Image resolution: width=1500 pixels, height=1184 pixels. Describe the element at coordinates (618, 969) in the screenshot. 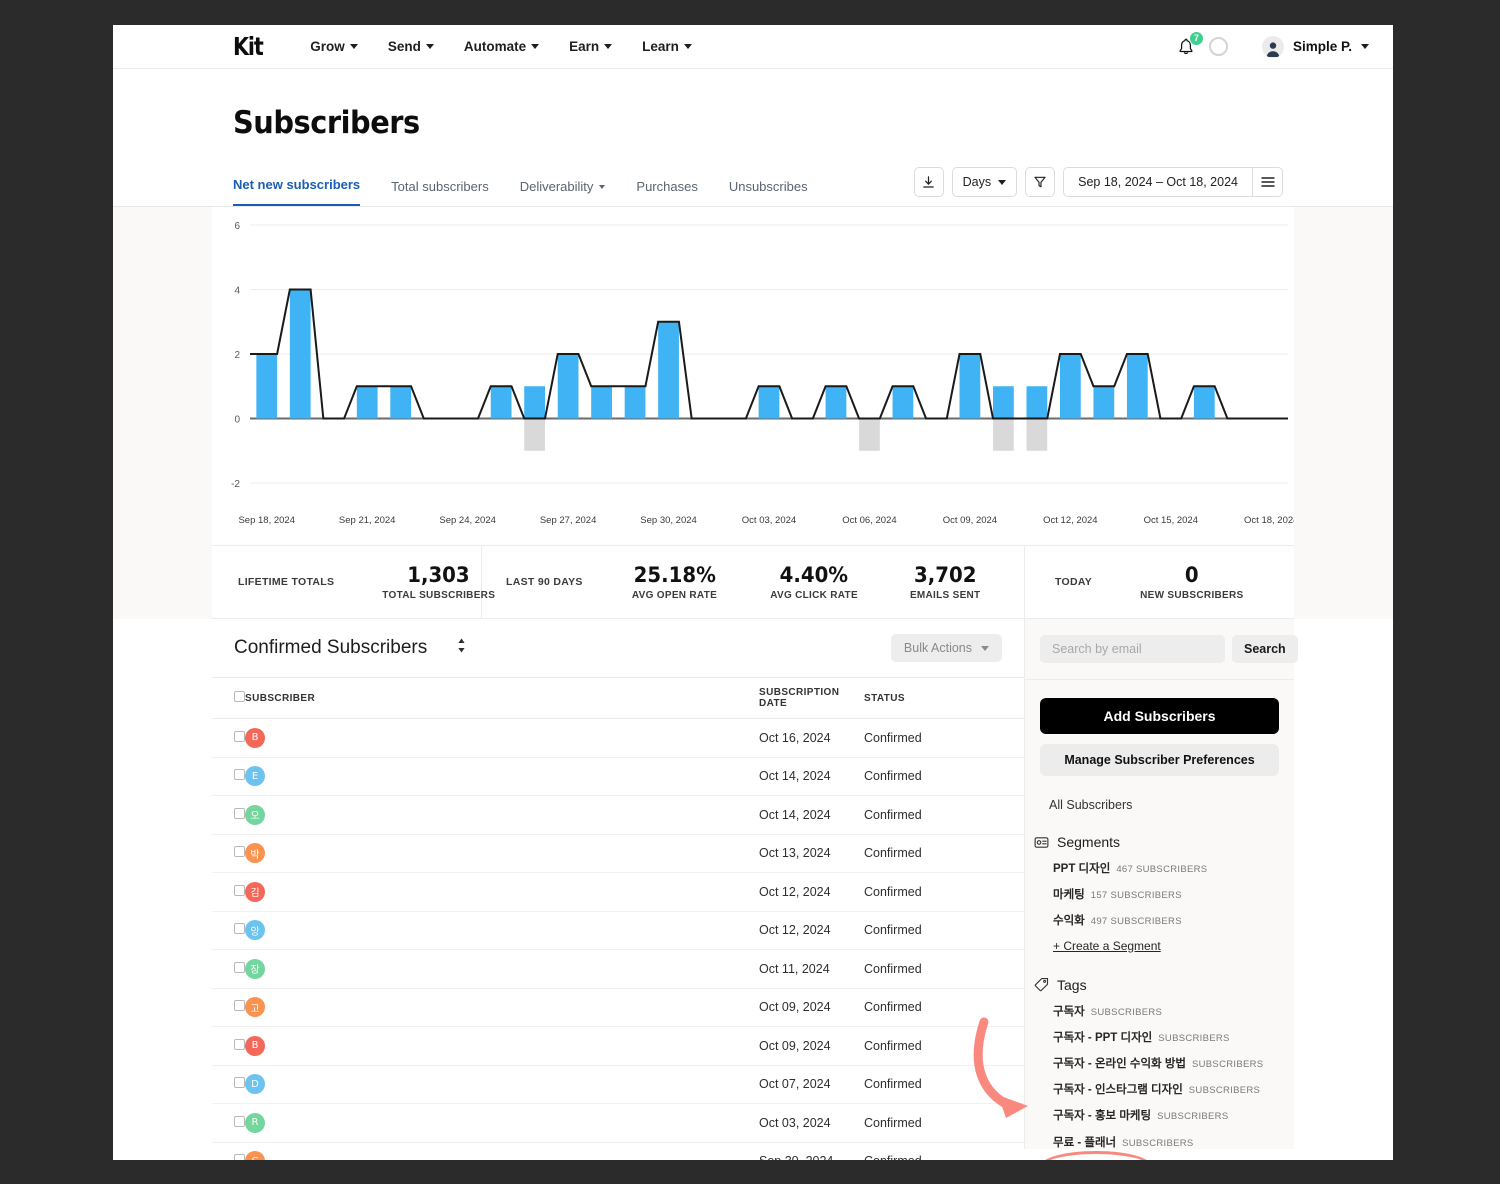

I see `table-row: 장 Oct 11, 2024 Confirmed` at that location.